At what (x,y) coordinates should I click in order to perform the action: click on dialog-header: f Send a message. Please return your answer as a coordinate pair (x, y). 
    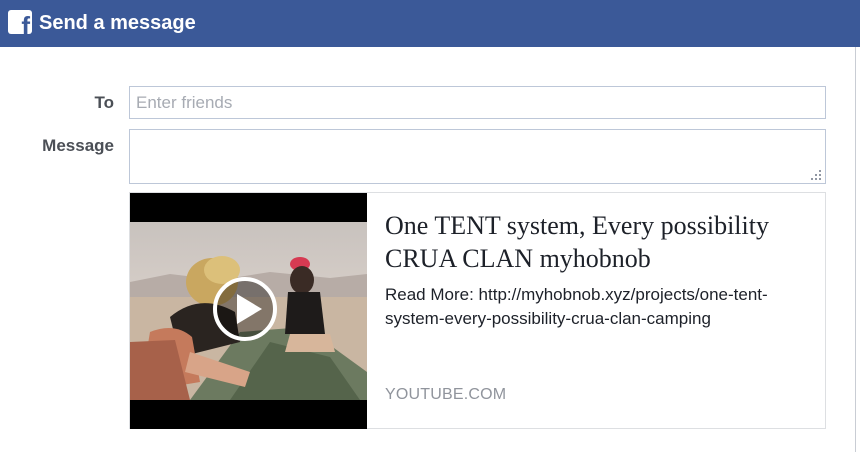
    Looking at the image, I should click on (430, 23).